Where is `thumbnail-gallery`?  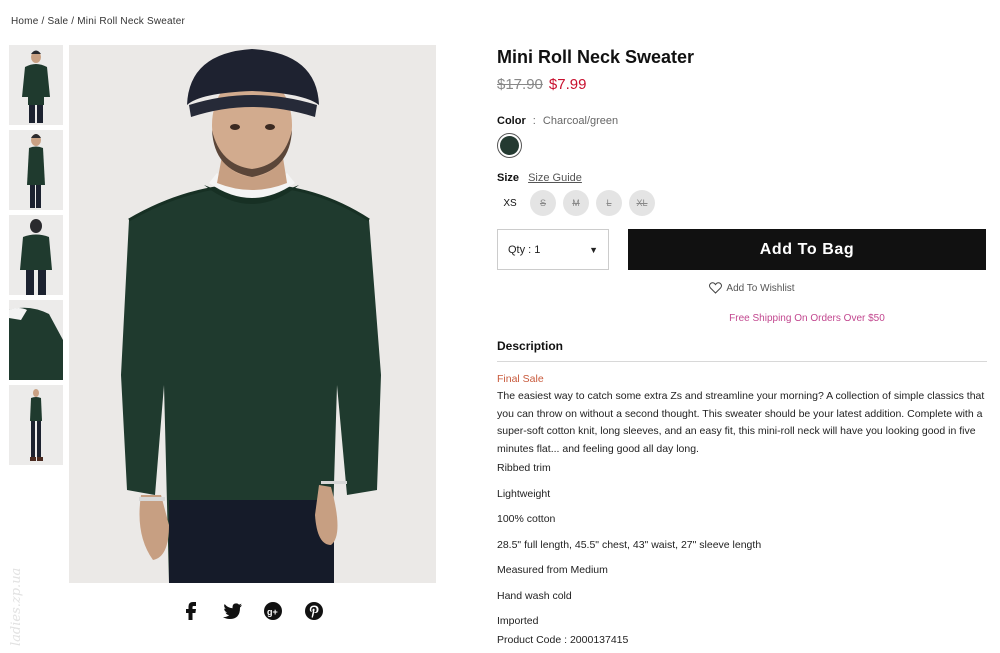 thumbnail-gallery is located at coordinates (36, 257).